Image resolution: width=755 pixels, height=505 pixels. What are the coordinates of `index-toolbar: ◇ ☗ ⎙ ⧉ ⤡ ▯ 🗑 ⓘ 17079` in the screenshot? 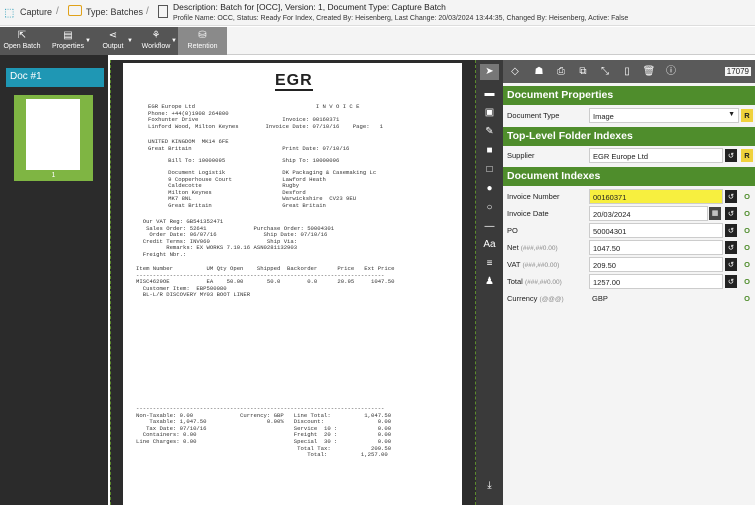 It's located at (629, 71).